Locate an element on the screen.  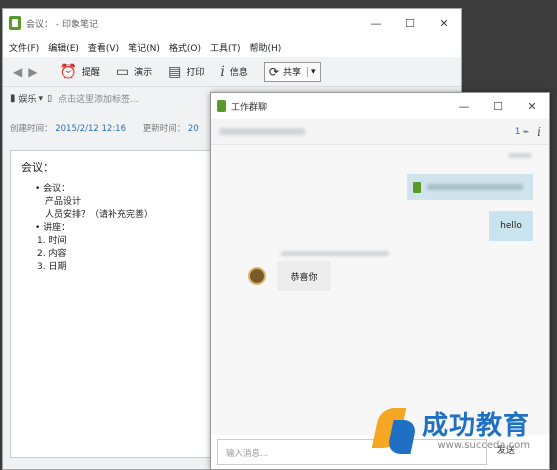
printer-icon: ▤ is located at coordinates (175, 71).